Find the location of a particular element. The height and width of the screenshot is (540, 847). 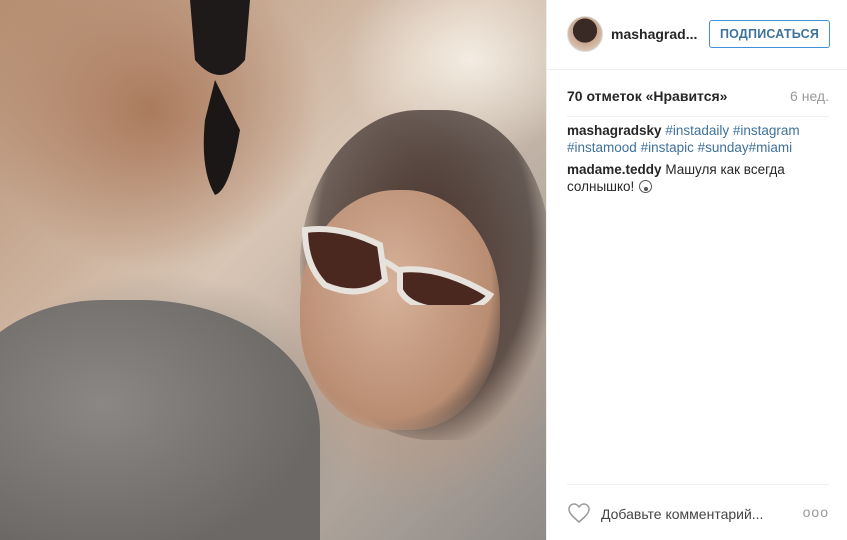

hashtag-link: #sunday is located at coordinates (723, 147).